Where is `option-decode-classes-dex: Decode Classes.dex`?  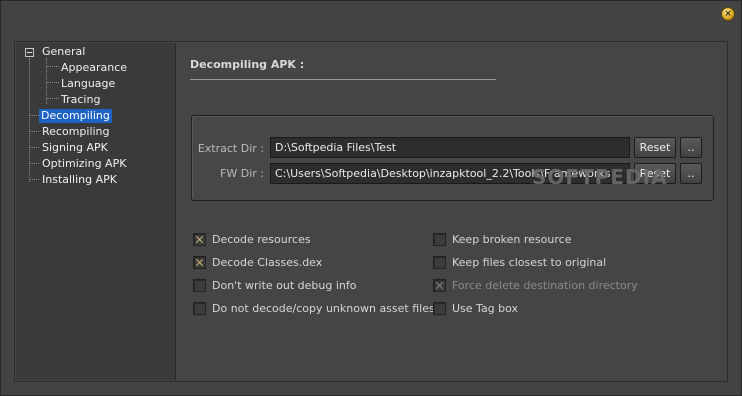
option-decode-classes-dex: Decode Classes.dex is located at coordinates (308, 263).